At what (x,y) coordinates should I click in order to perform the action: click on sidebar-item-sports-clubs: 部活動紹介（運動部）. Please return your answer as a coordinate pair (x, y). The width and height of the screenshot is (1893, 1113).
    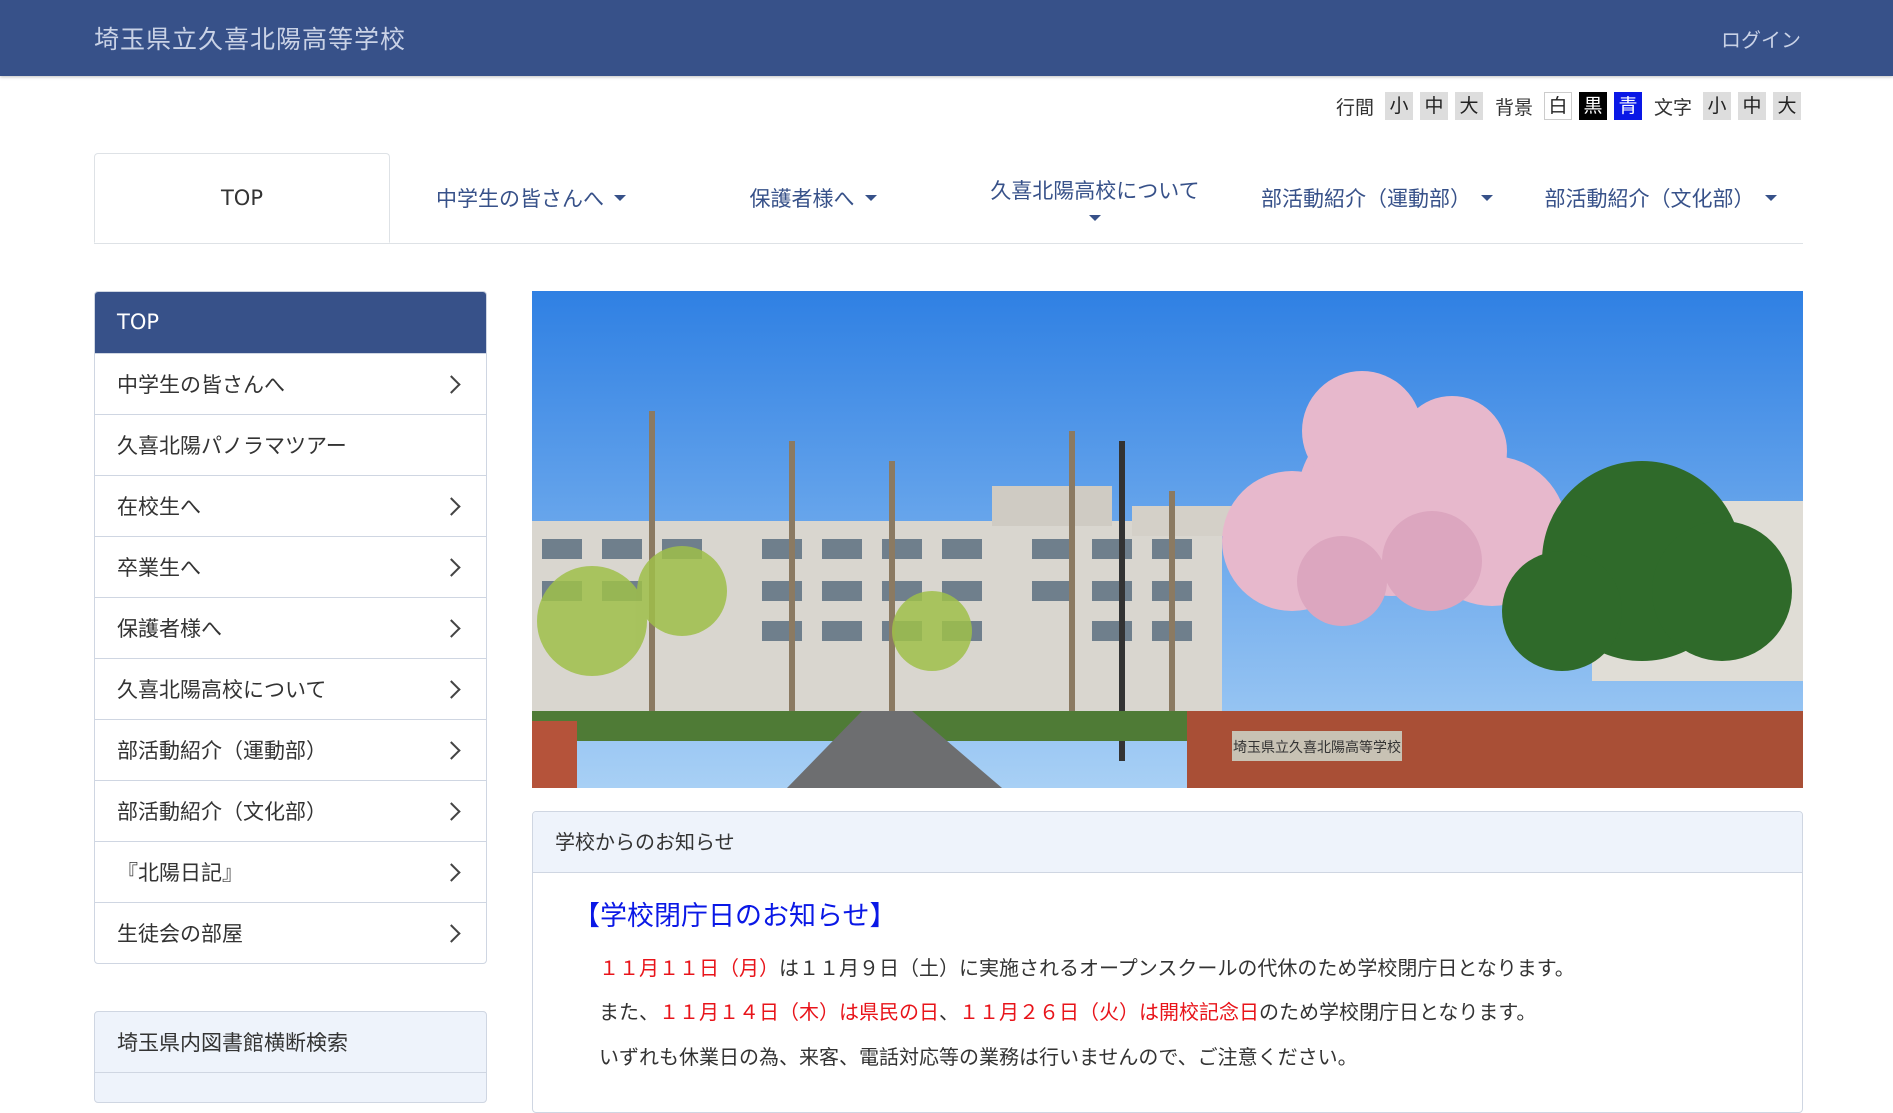
    Looking at the image, I should click on (290, 749).